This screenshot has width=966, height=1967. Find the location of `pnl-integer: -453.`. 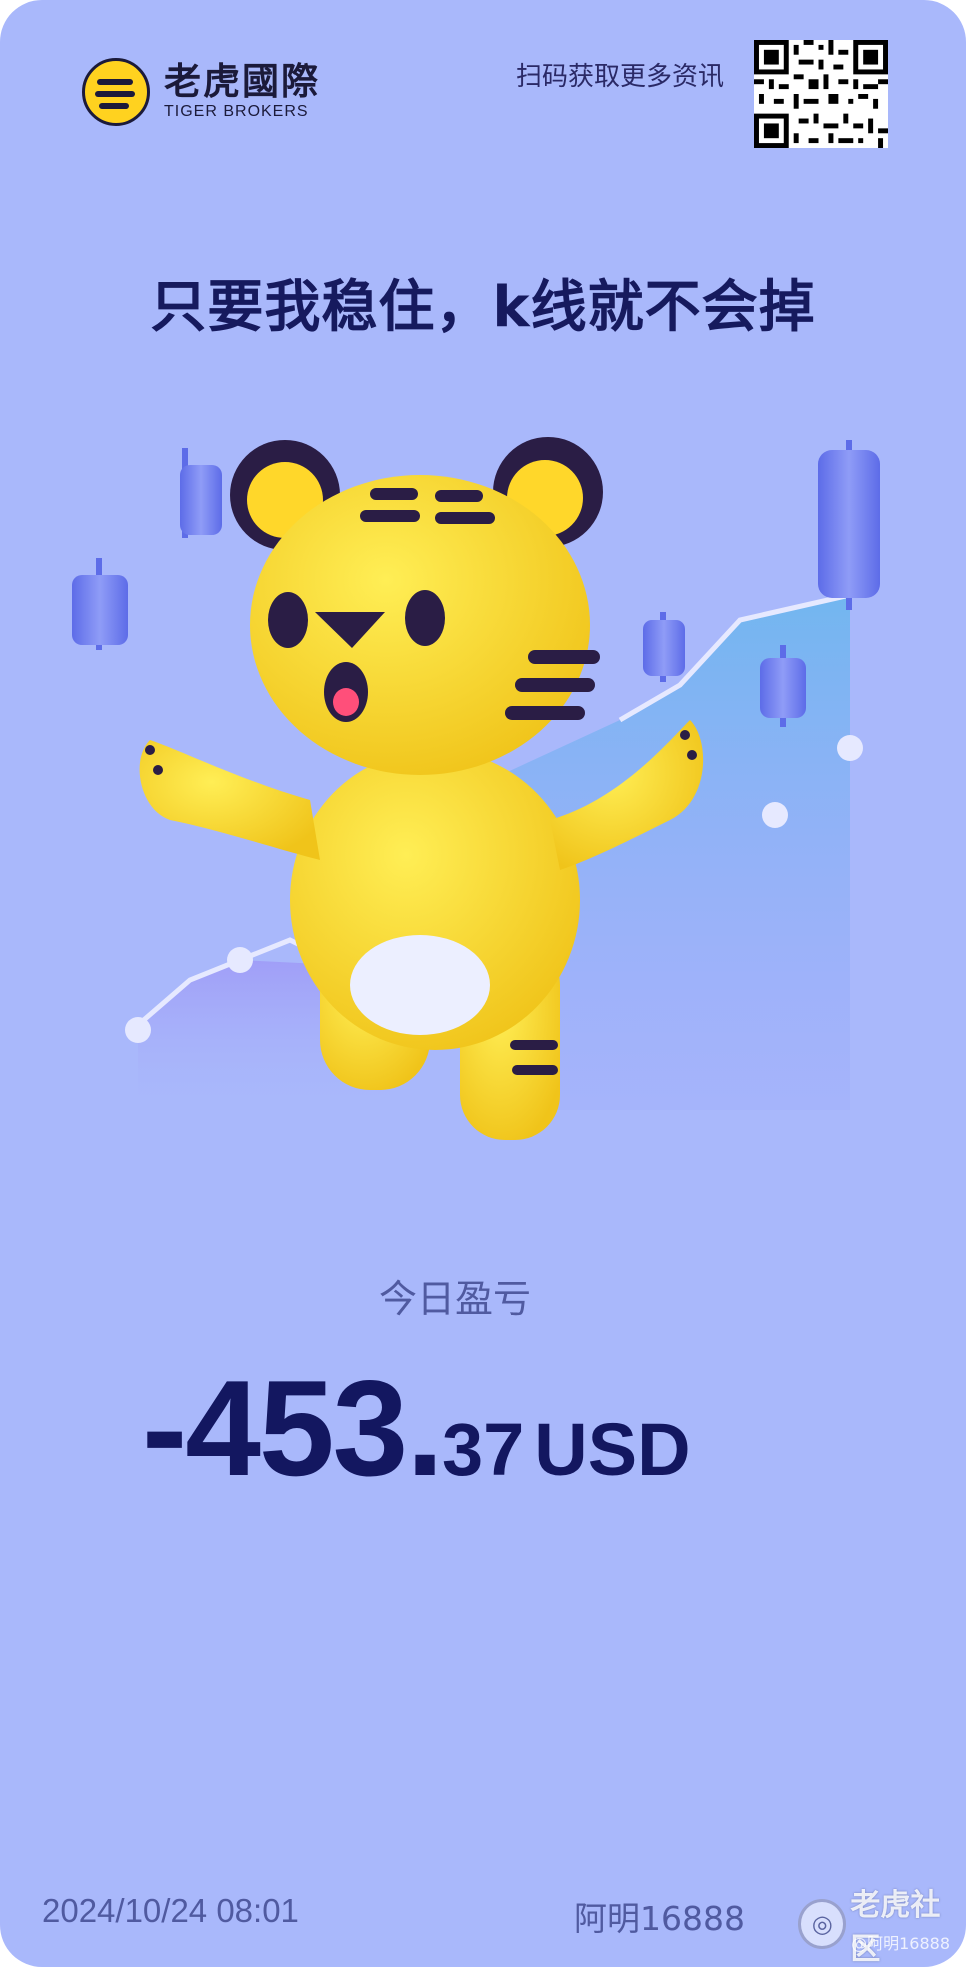

pnl-integer: -453. is located at coordinates (293, 1428).